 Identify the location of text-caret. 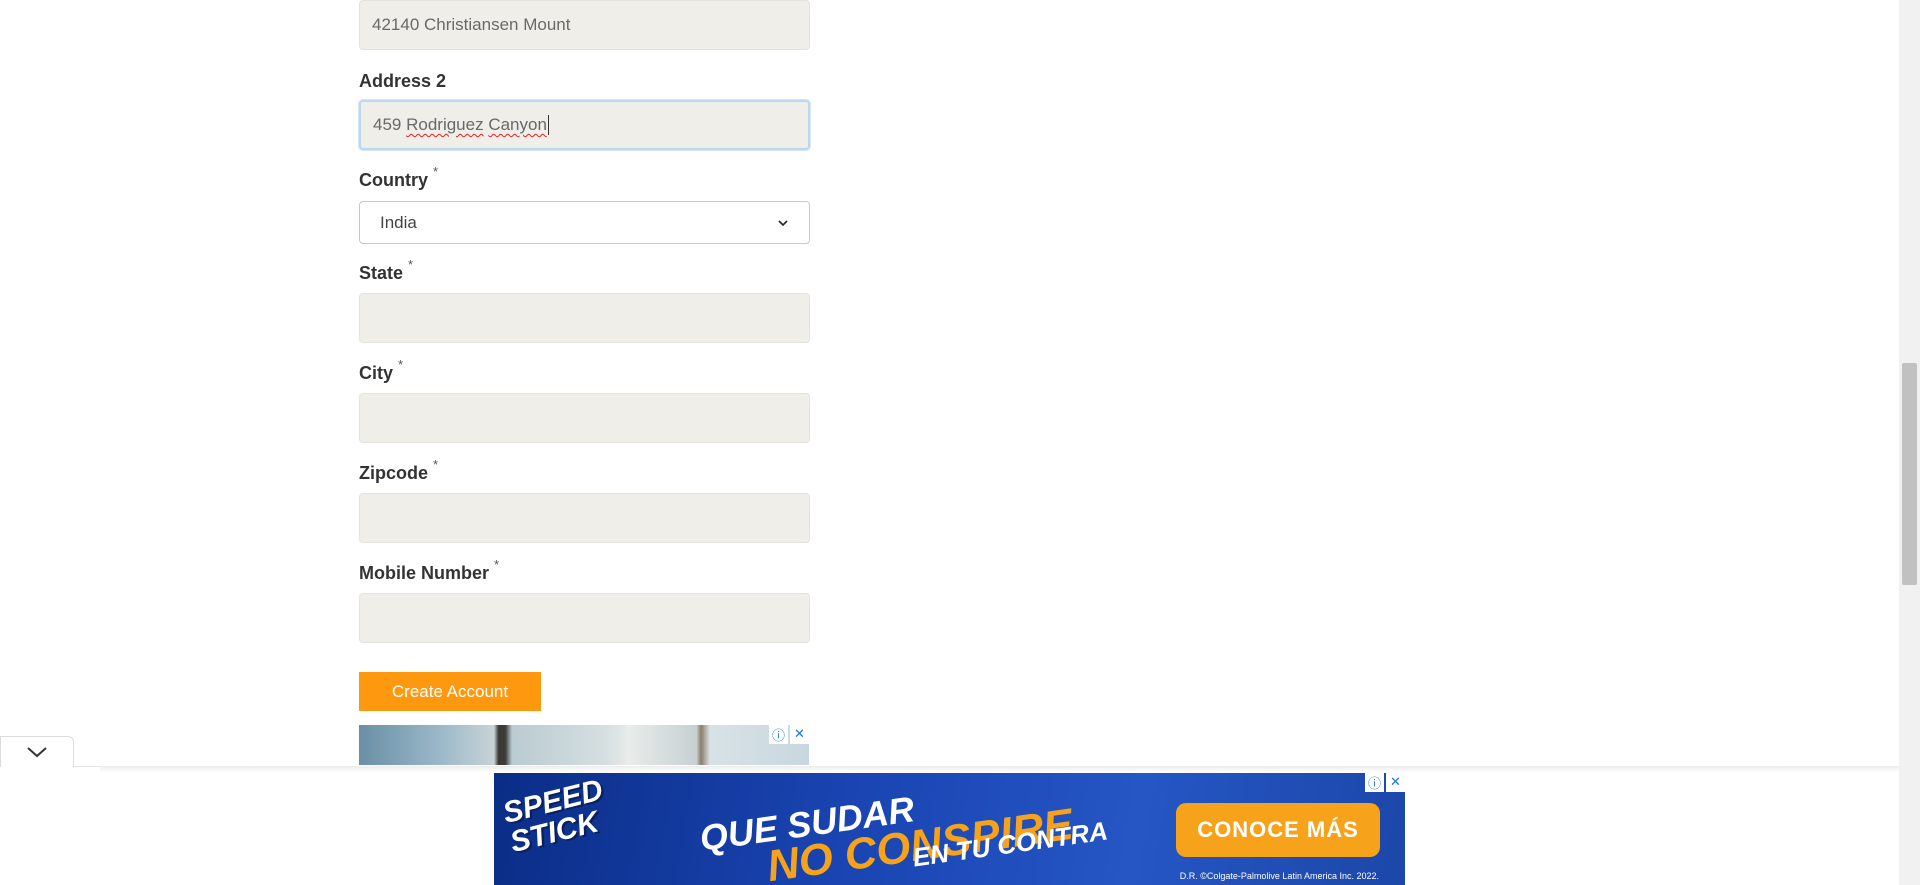
(548, 125).